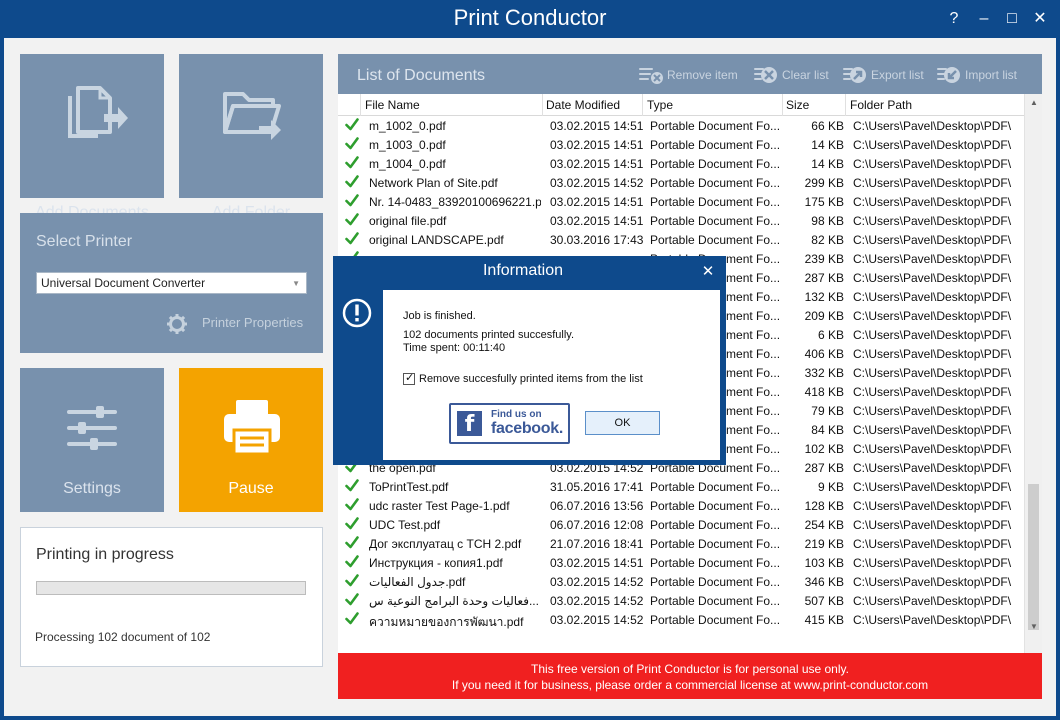 The height and width of the screenshot is (720, 1060). What do you see at coordinates (1012, 19) in the screenshot?
I see `maximize-button: □` at bounding box center [1012, 19].